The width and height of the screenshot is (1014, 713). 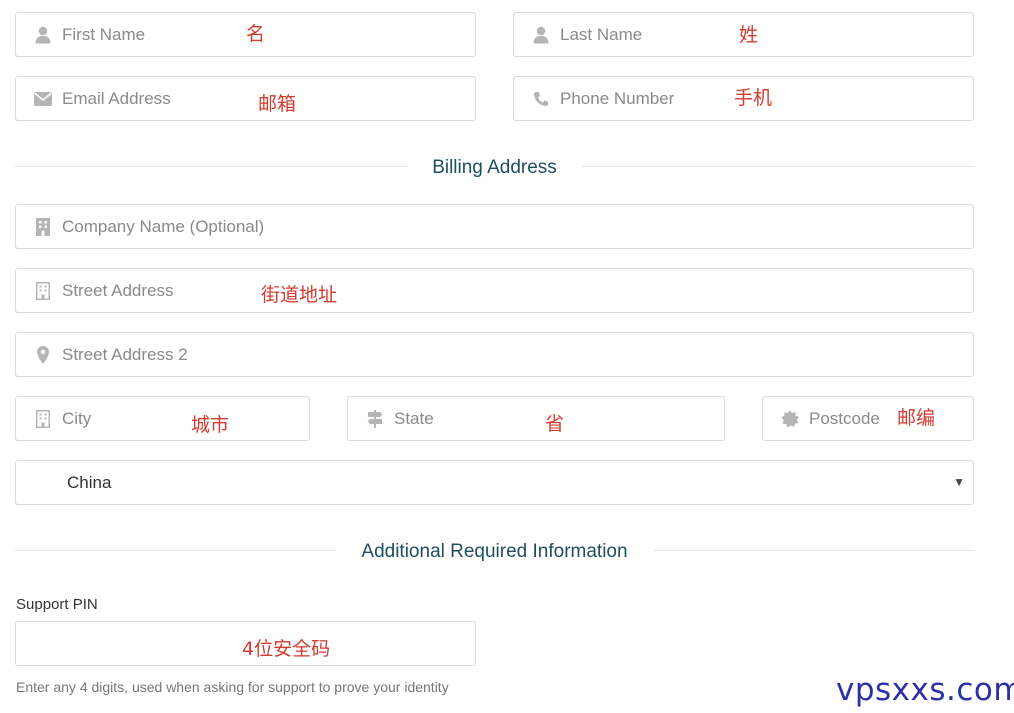 I want to click on first-name-note: 名, so click(x=256, y=34).